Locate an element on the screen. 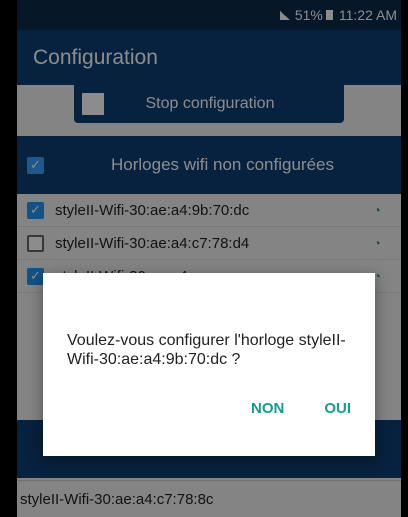 The width and height of the screenshot is (408, 517). non-button: NON is located at coordinates (267, 408).